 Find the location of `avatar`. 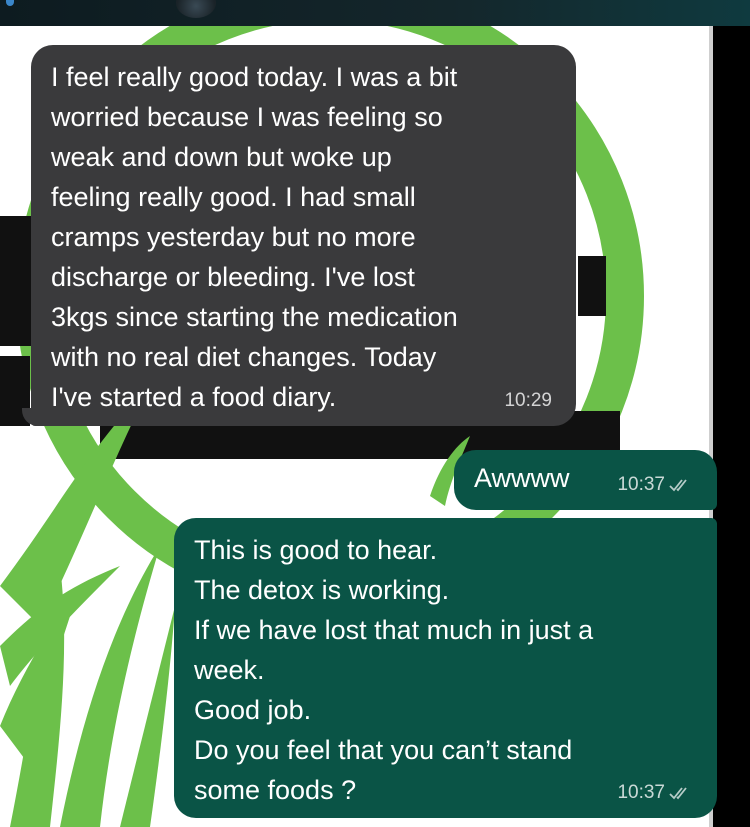

avatar is located at coordinates (196, 9).